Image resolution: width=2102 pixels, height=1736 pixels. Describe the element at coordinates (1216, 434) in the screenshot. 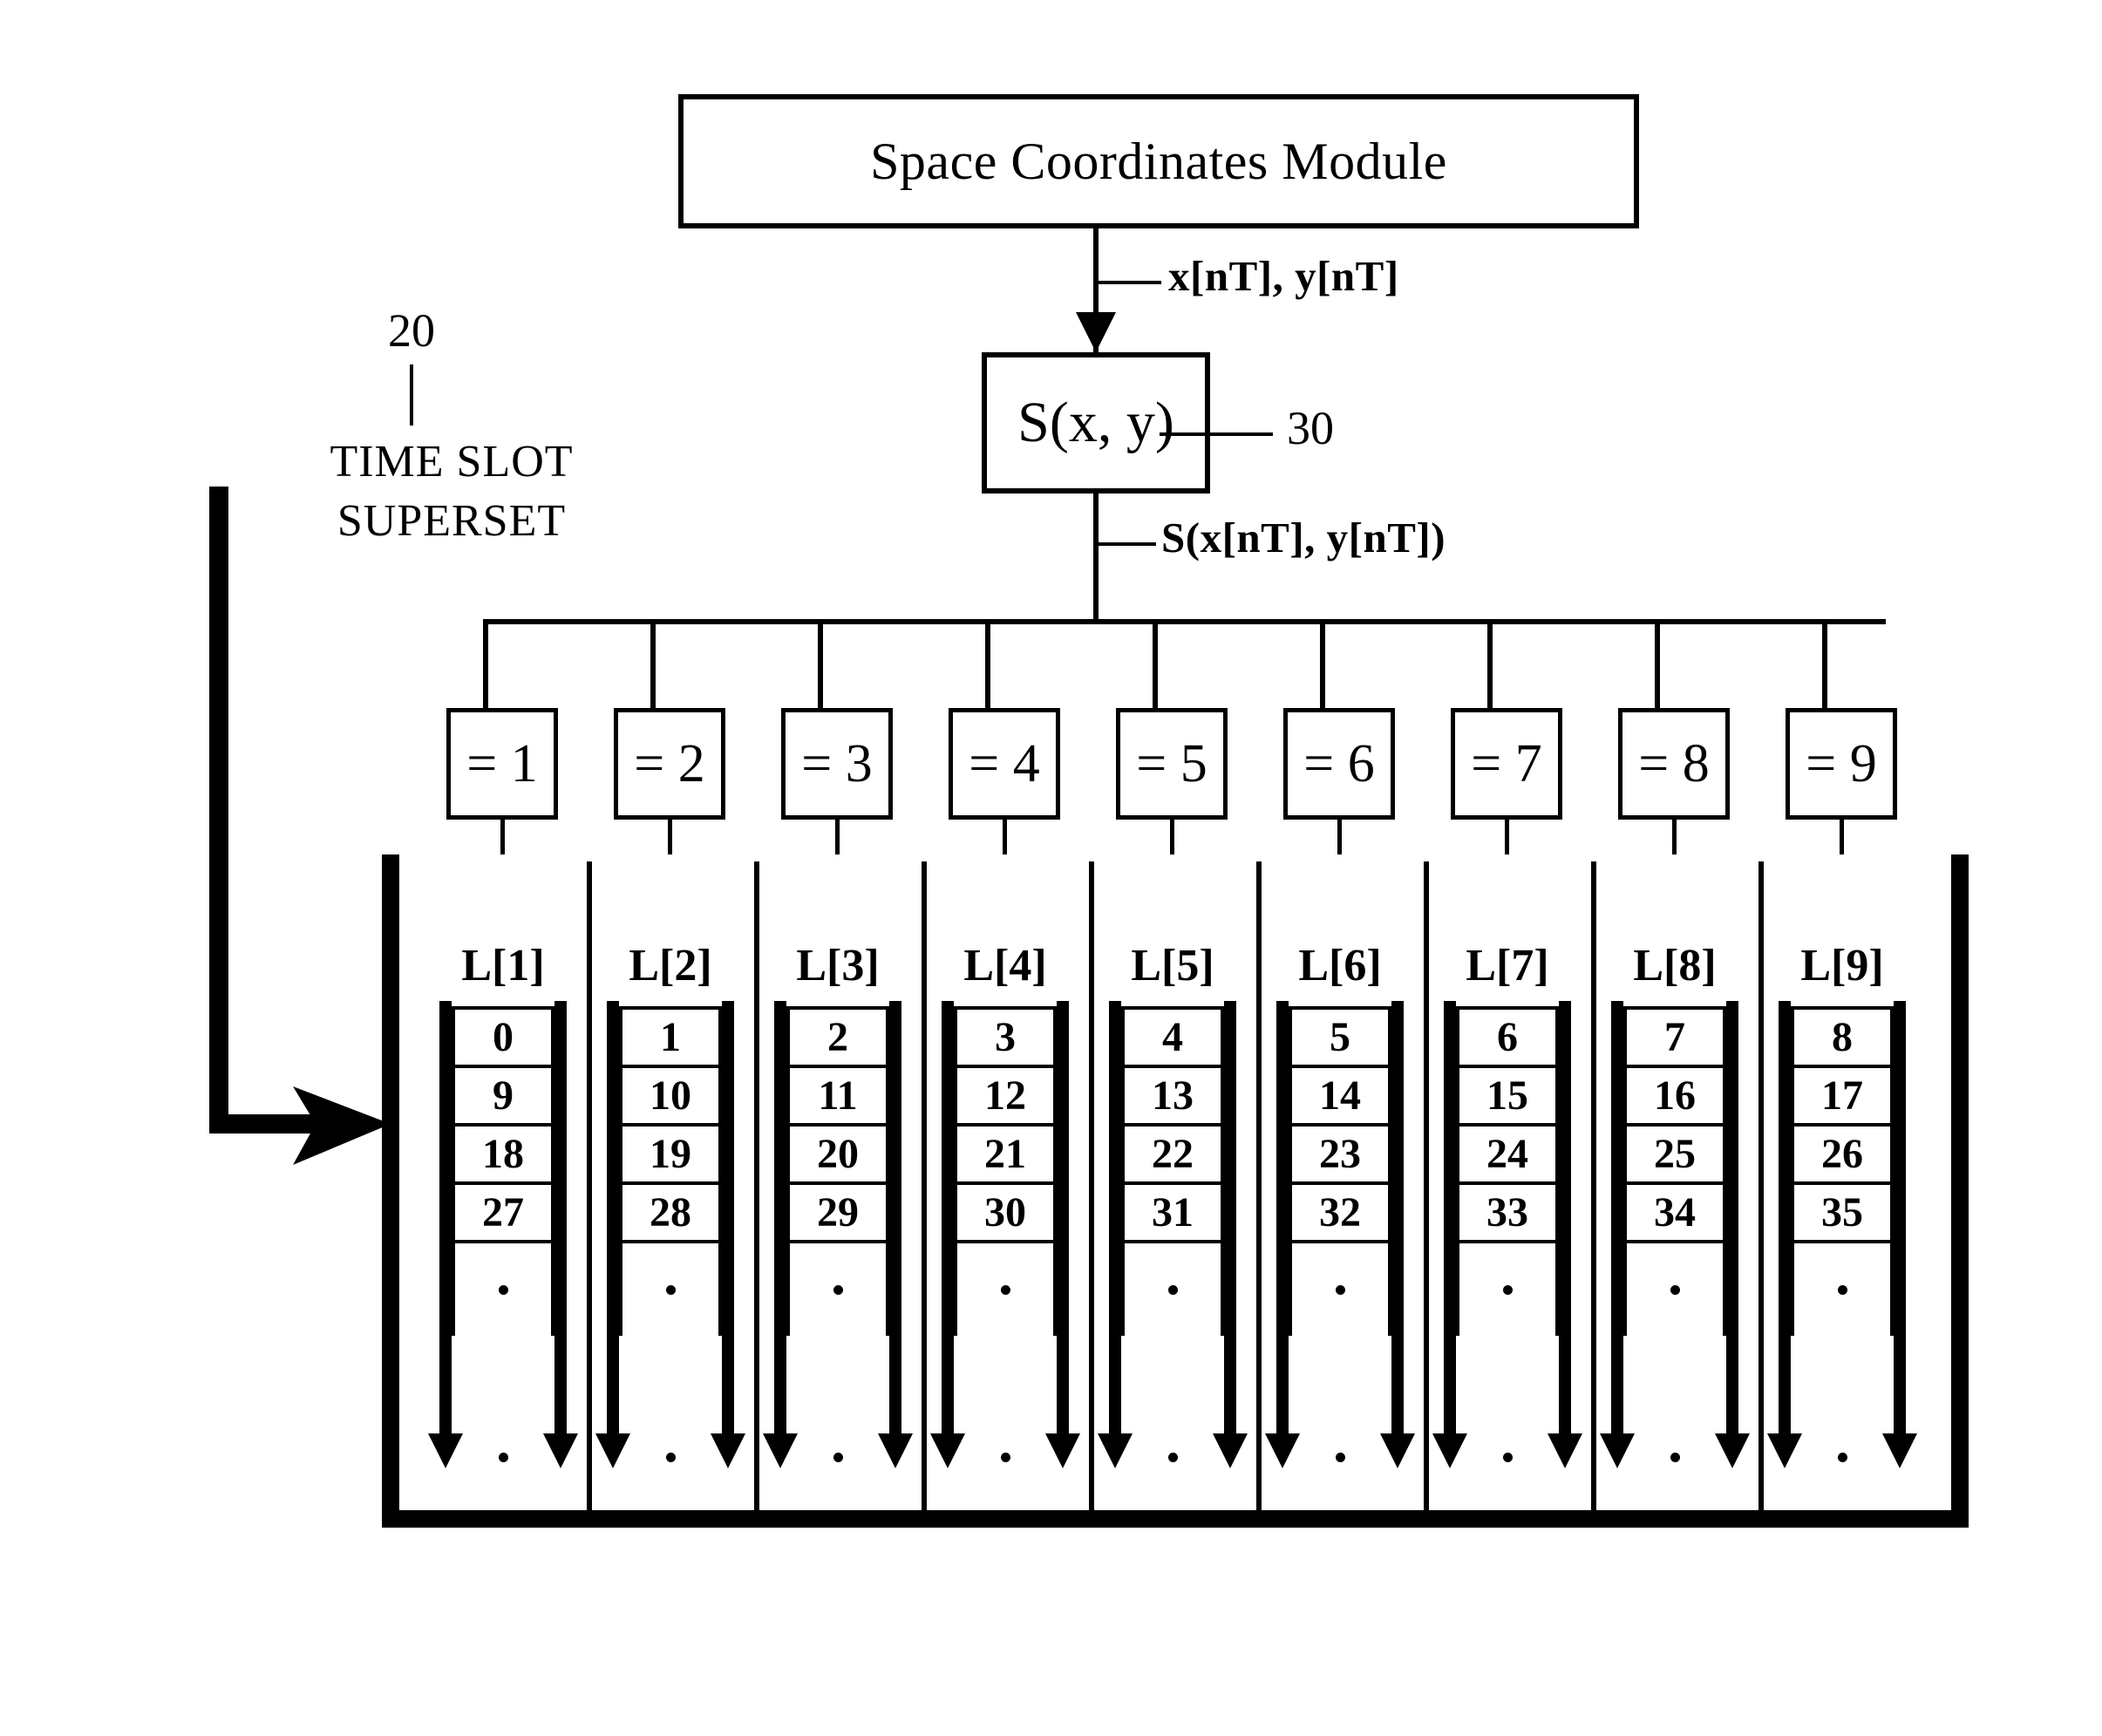

I see `mapper-ref-leader-line` at that location.